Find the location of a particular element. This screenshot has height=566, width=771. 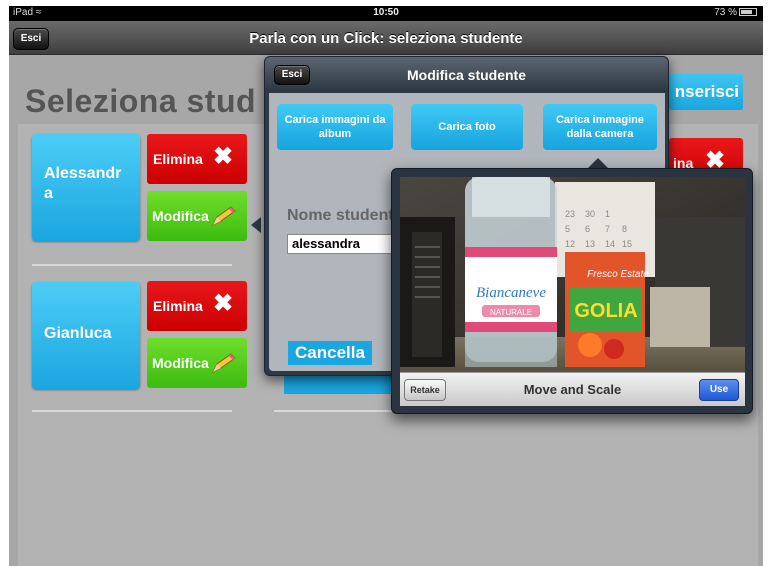

status-bar: iPad ≈ 10:50 73 % is located at coordinates (386, 13).